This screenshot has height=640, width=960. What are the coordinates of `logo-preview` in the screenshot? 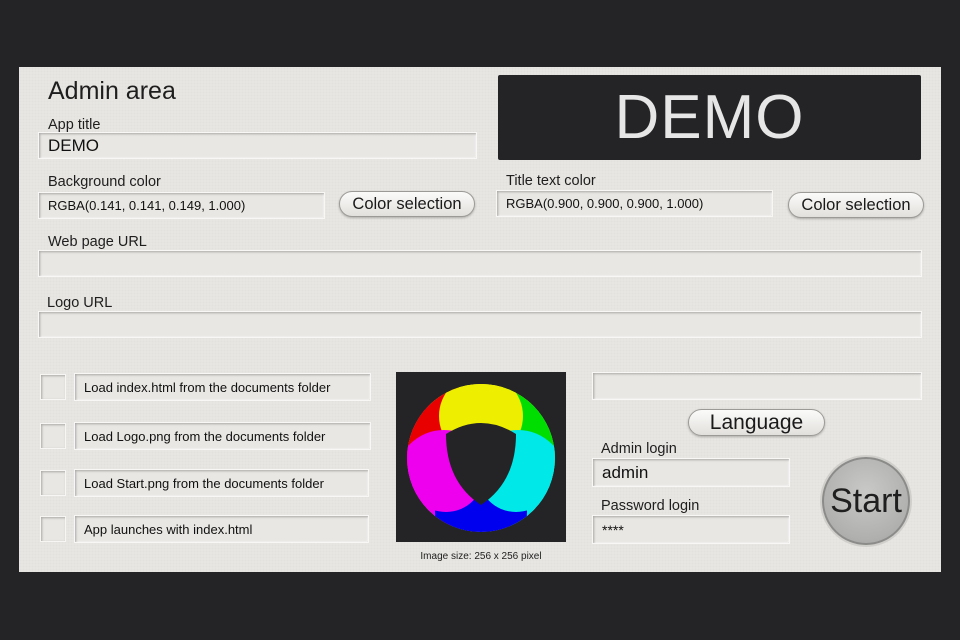 It's located at (481, 457).